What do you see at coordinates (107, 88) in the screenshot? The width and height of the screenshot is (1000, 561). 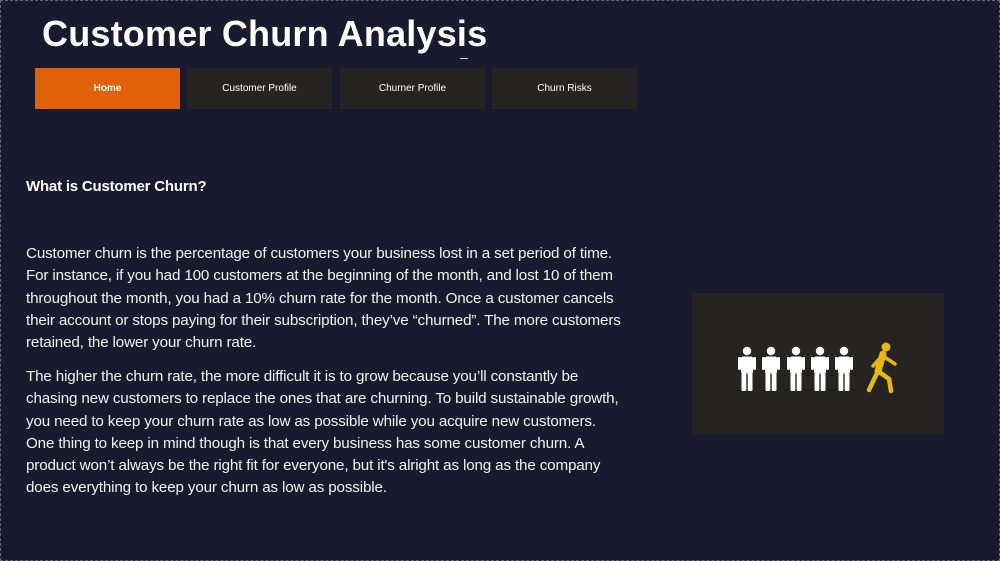 I see `nav-home-button: Home` at bounding box center [107, 88].